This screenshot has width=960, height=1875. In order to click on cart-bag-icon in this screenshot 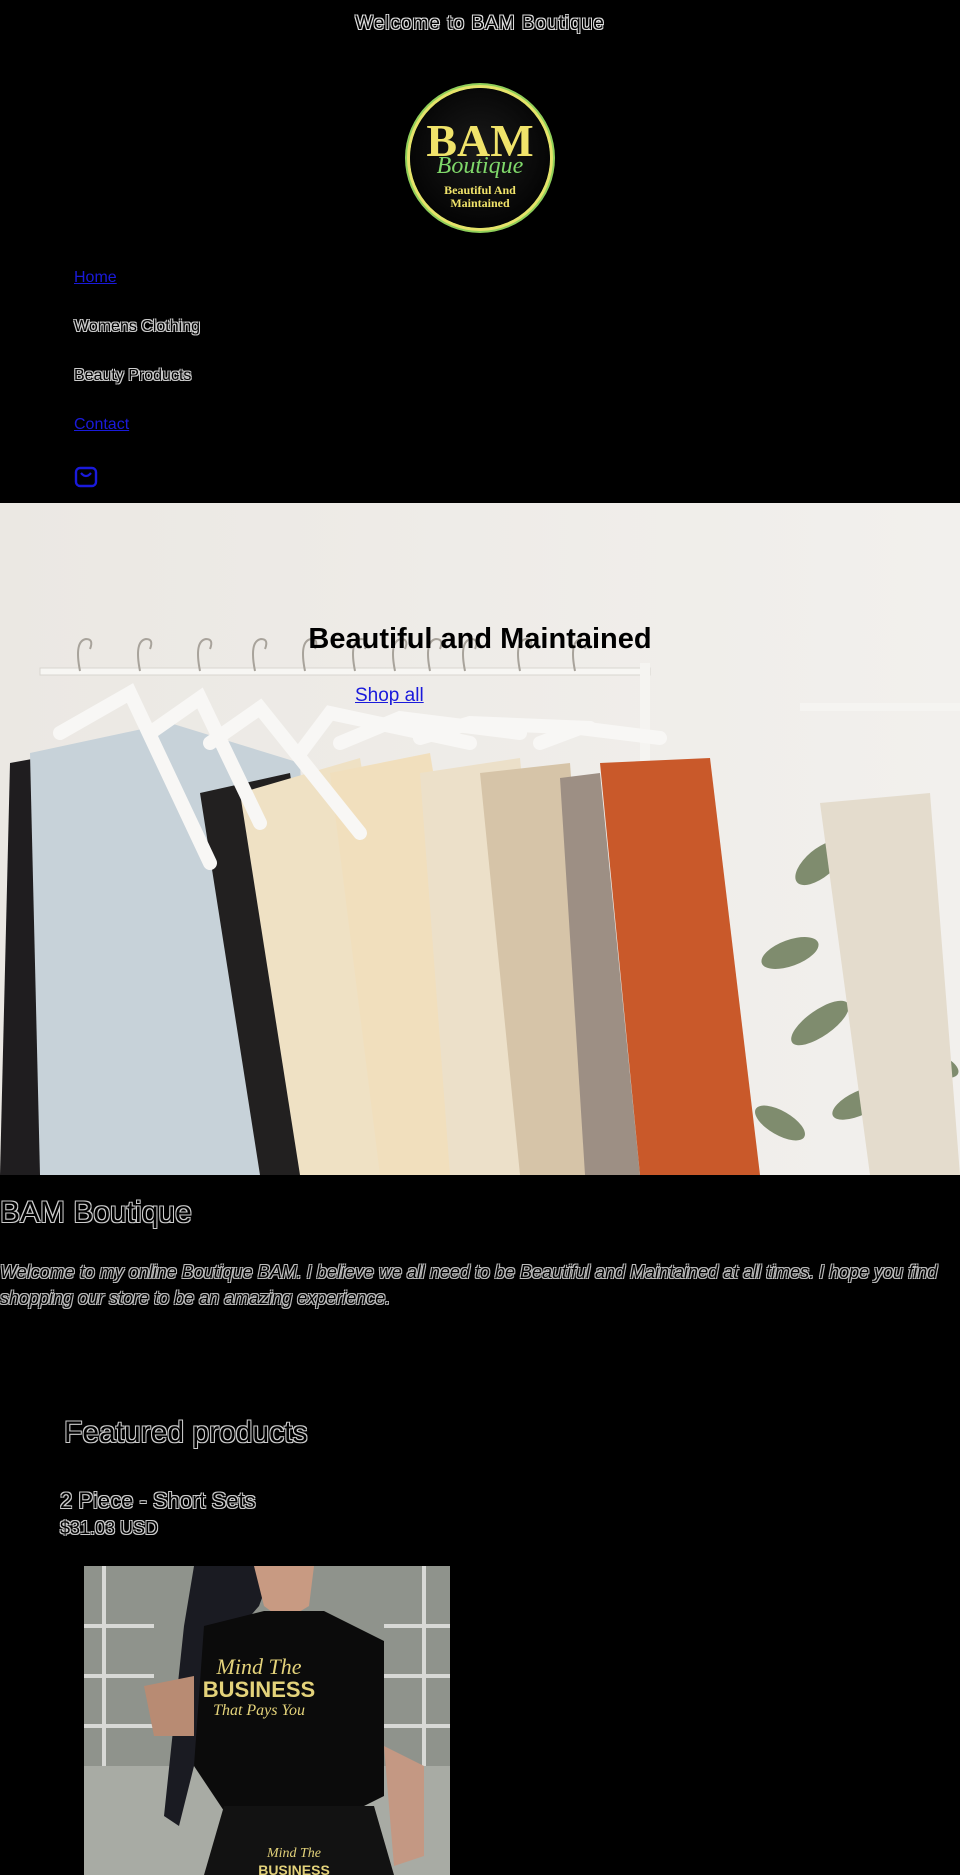, I will do `click(86, 476)`.